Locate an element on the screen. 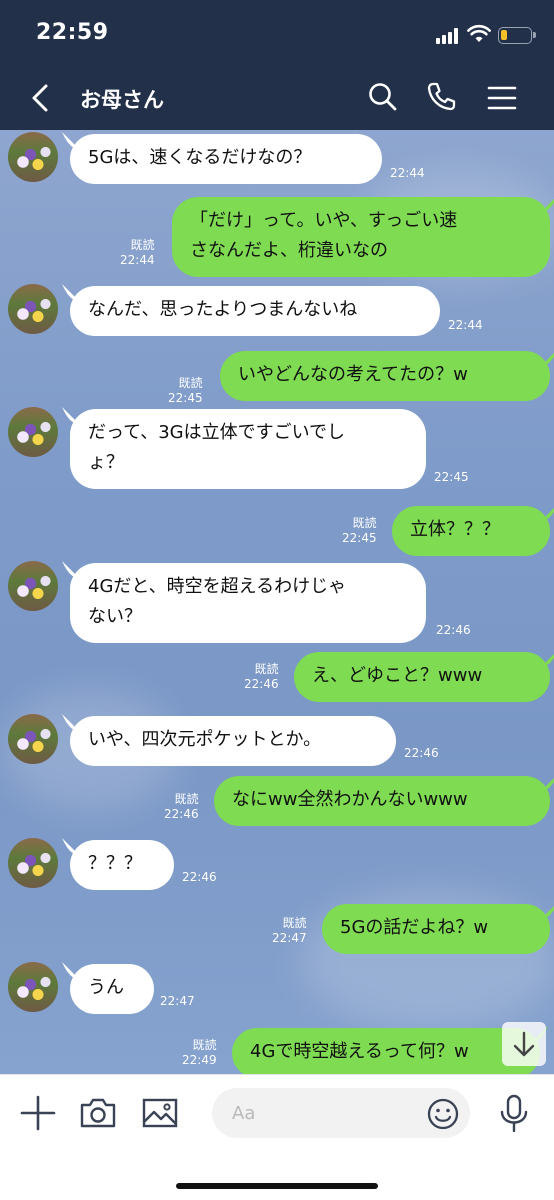 The width and height of the screenshot is (554, 1200). arrow-down-icon is located at coordinates (524, 1044).